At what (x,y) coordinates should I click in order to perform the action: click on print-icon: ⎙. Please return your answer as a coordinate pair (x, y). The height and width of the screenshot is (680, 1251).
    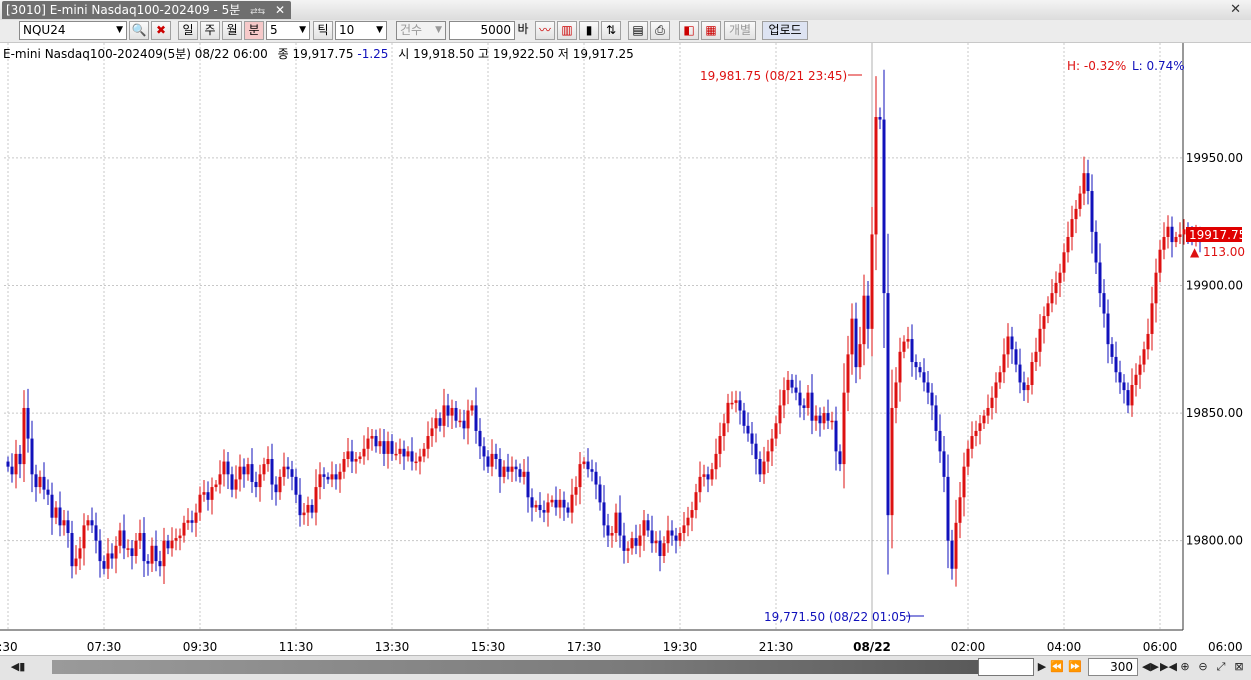
    Looking at the image, I should click on (660, 30).